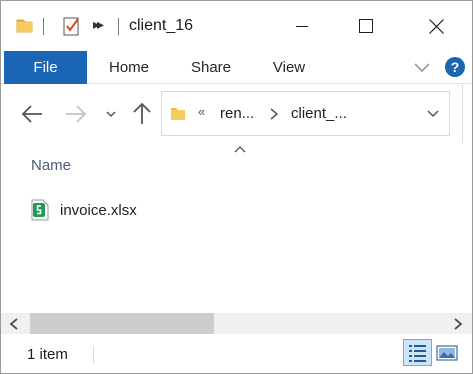 The height and width of the screenshot is (374, 473). I want to click on tab-file: File, so click(45, 67).